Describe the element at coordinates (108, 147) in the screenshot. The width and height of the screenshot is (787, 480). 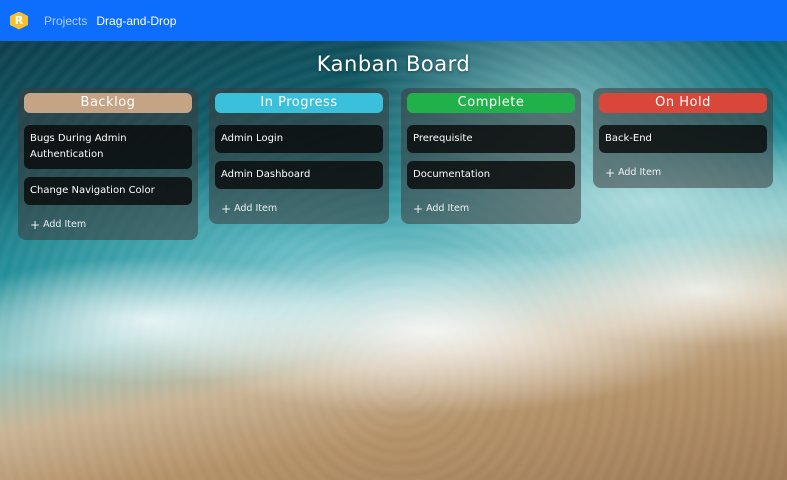
I see `card: Bugs During Admin Authentication` at that location.